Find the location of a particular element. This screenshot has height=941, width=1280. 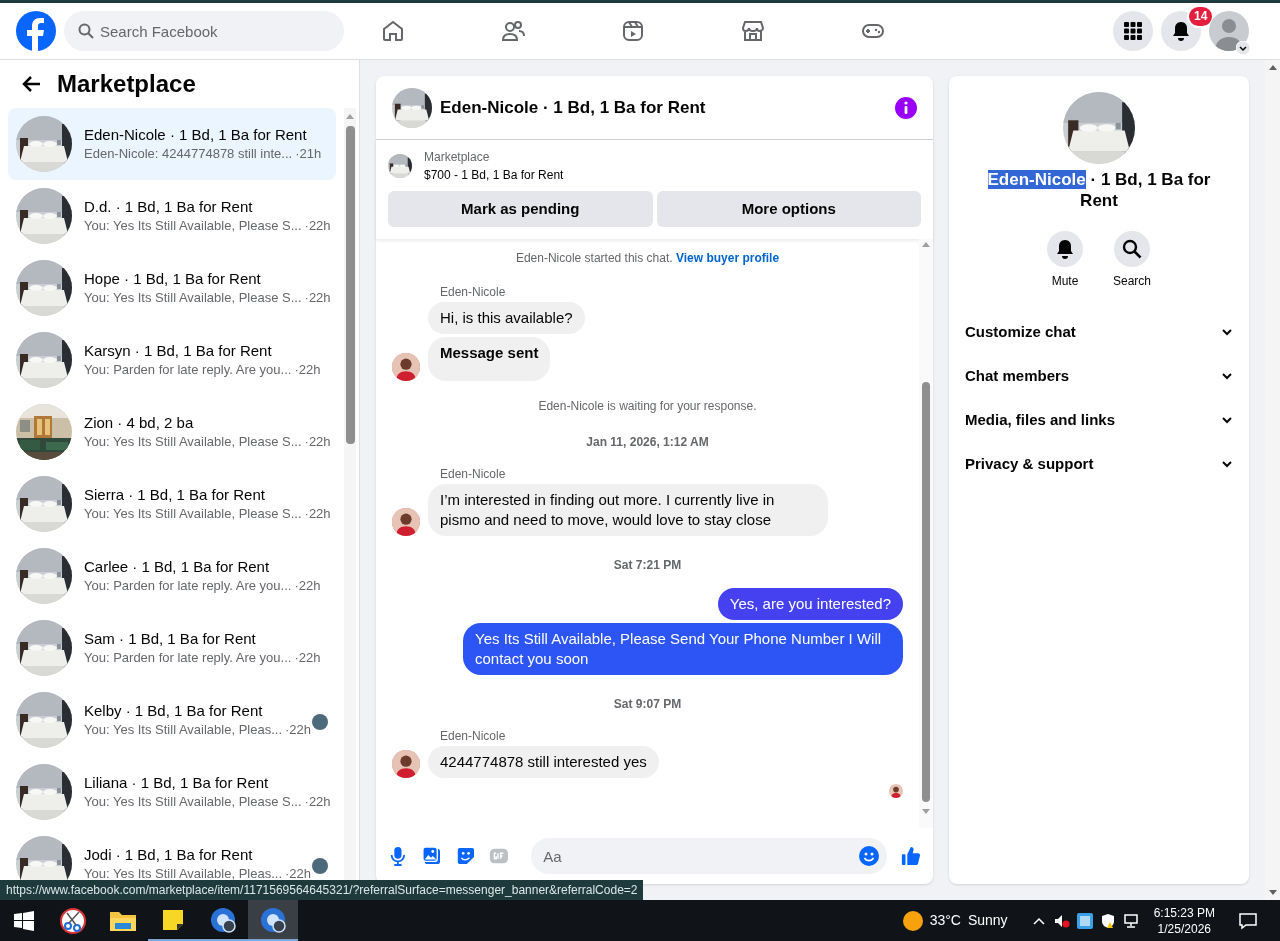

image-icon is located at coordinates (431, 856).